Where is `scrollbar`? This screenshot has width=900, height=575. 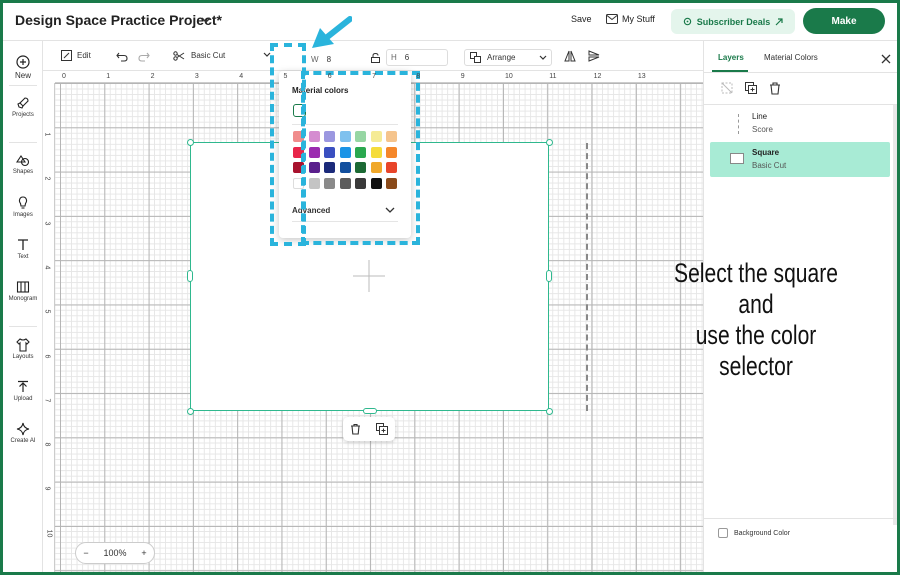
scrollbar is located at coordinates (895, 315).